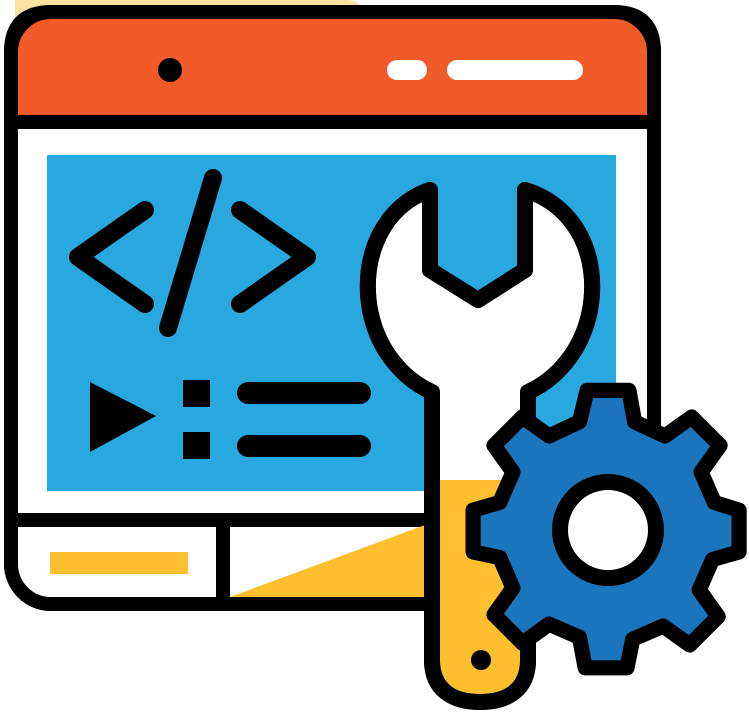 The height and width of the screenshot is (713, 749). I want to click on bottom-left-bar, so click(119, 563).